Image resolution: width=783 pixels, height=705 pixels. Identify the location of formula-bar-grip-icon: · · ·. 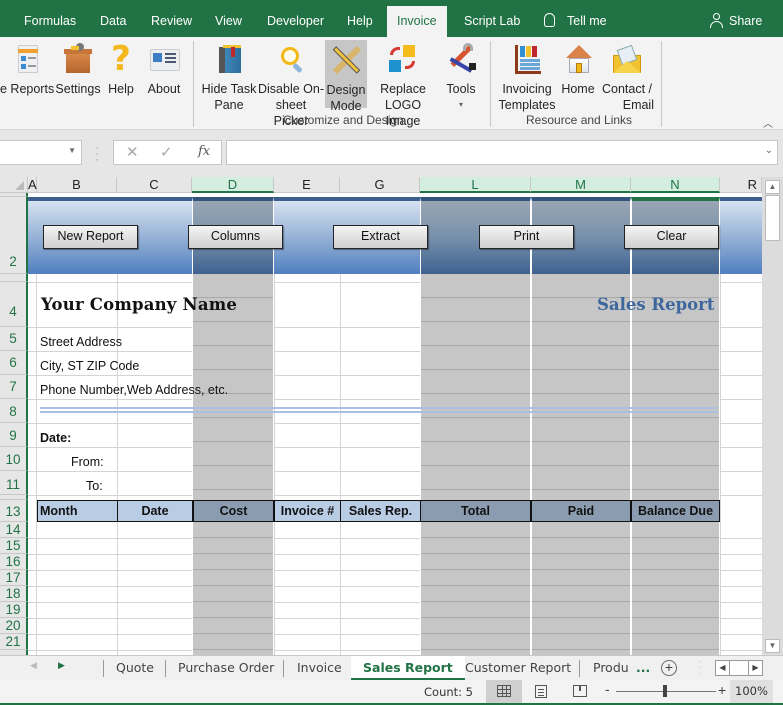
(97, 153).